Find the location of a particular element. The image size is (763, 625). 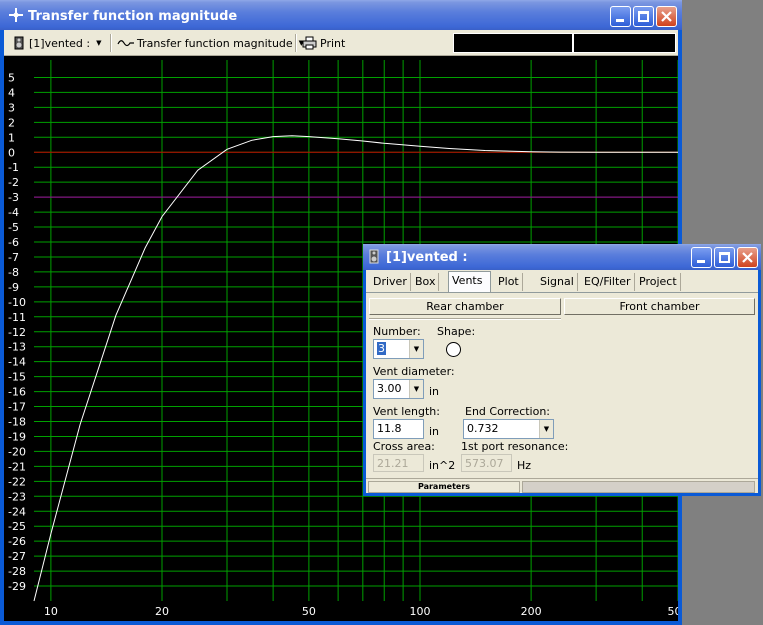

number-select: 3 ▼ is located at coordinates (398, 349).